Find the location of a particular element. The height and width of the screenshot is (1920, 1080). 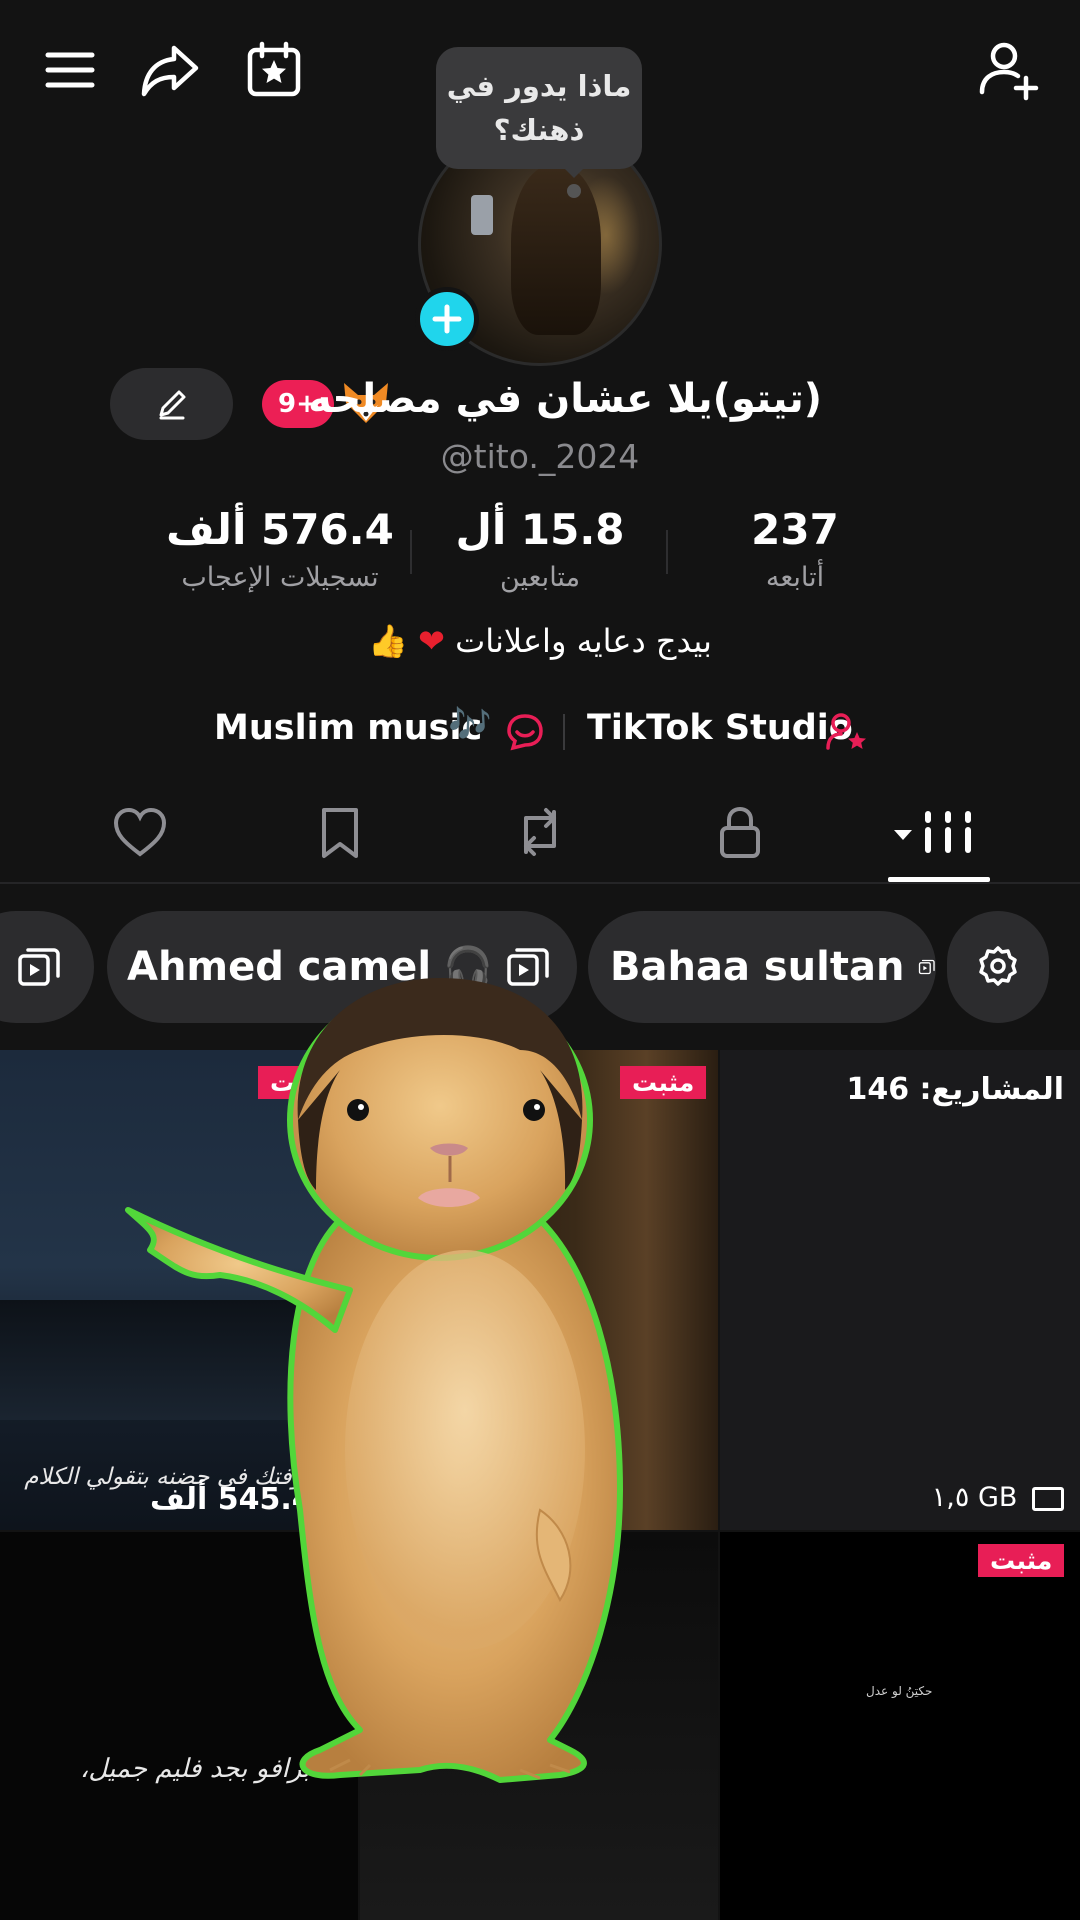

video-thumbnail: مثبت is located at coordinates (539, 1290).